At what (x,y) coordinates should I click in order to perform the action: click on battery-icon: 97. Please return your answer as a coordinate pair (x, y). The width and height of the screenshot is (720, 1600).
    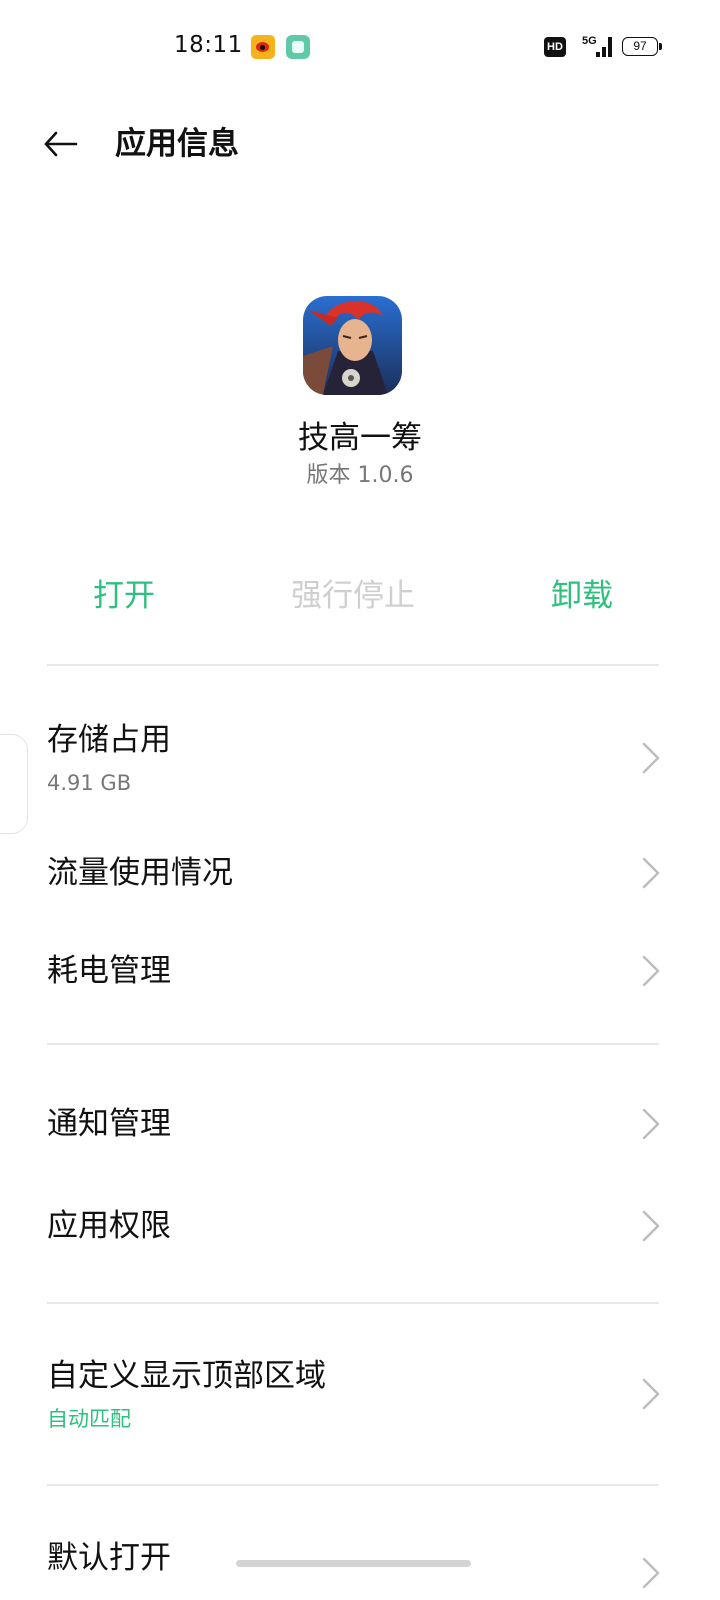
    Looking at the image, I should click on (642, 46).